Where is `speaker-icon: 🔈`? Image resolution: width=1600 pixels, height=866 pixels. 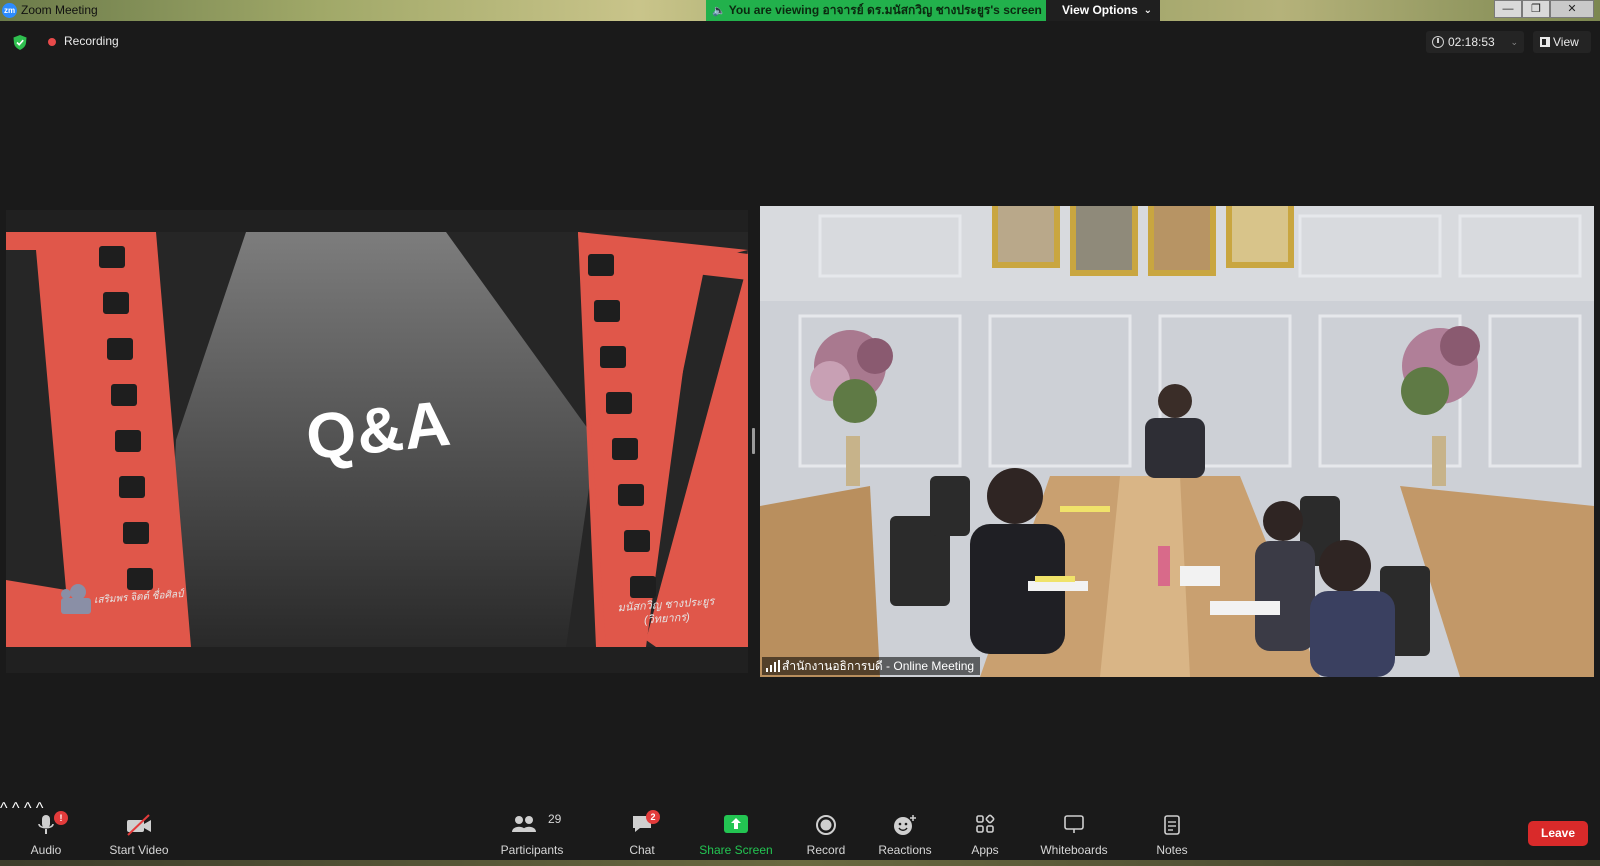
speaker-icon: 🔈 is located at coordinates (719, 11).